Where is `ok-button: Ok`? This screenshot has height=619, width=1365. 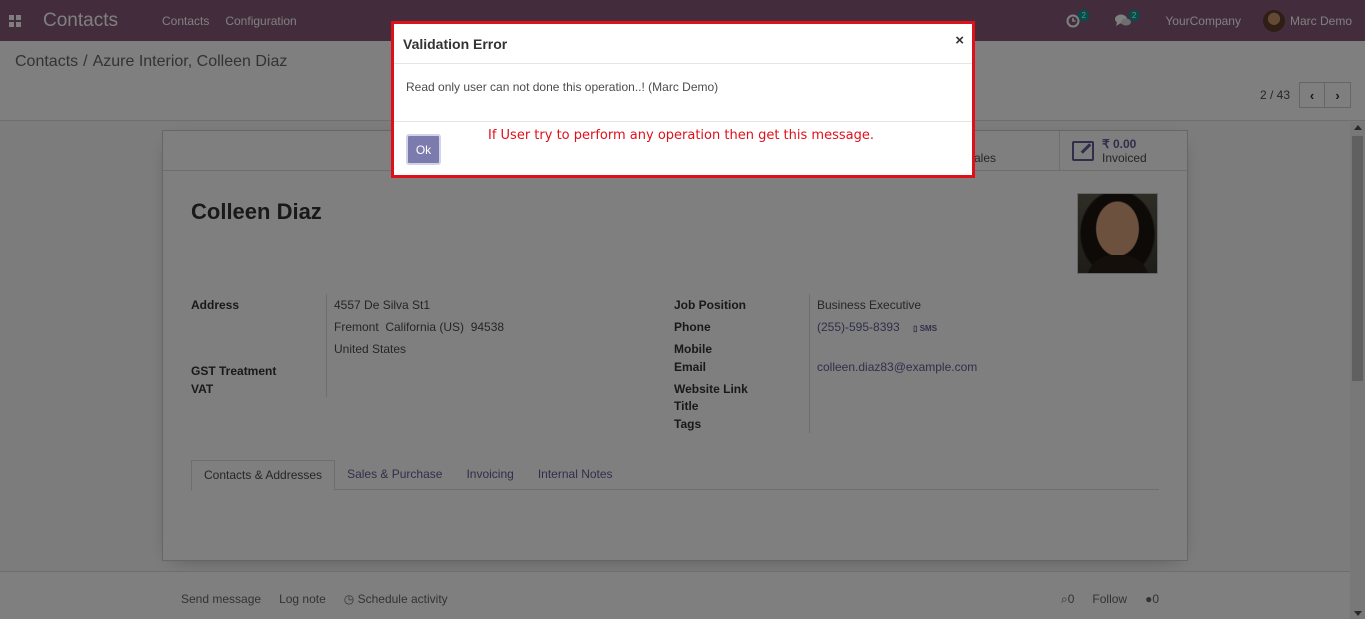
ok-button: Ok is located at coordinates (423, 149).